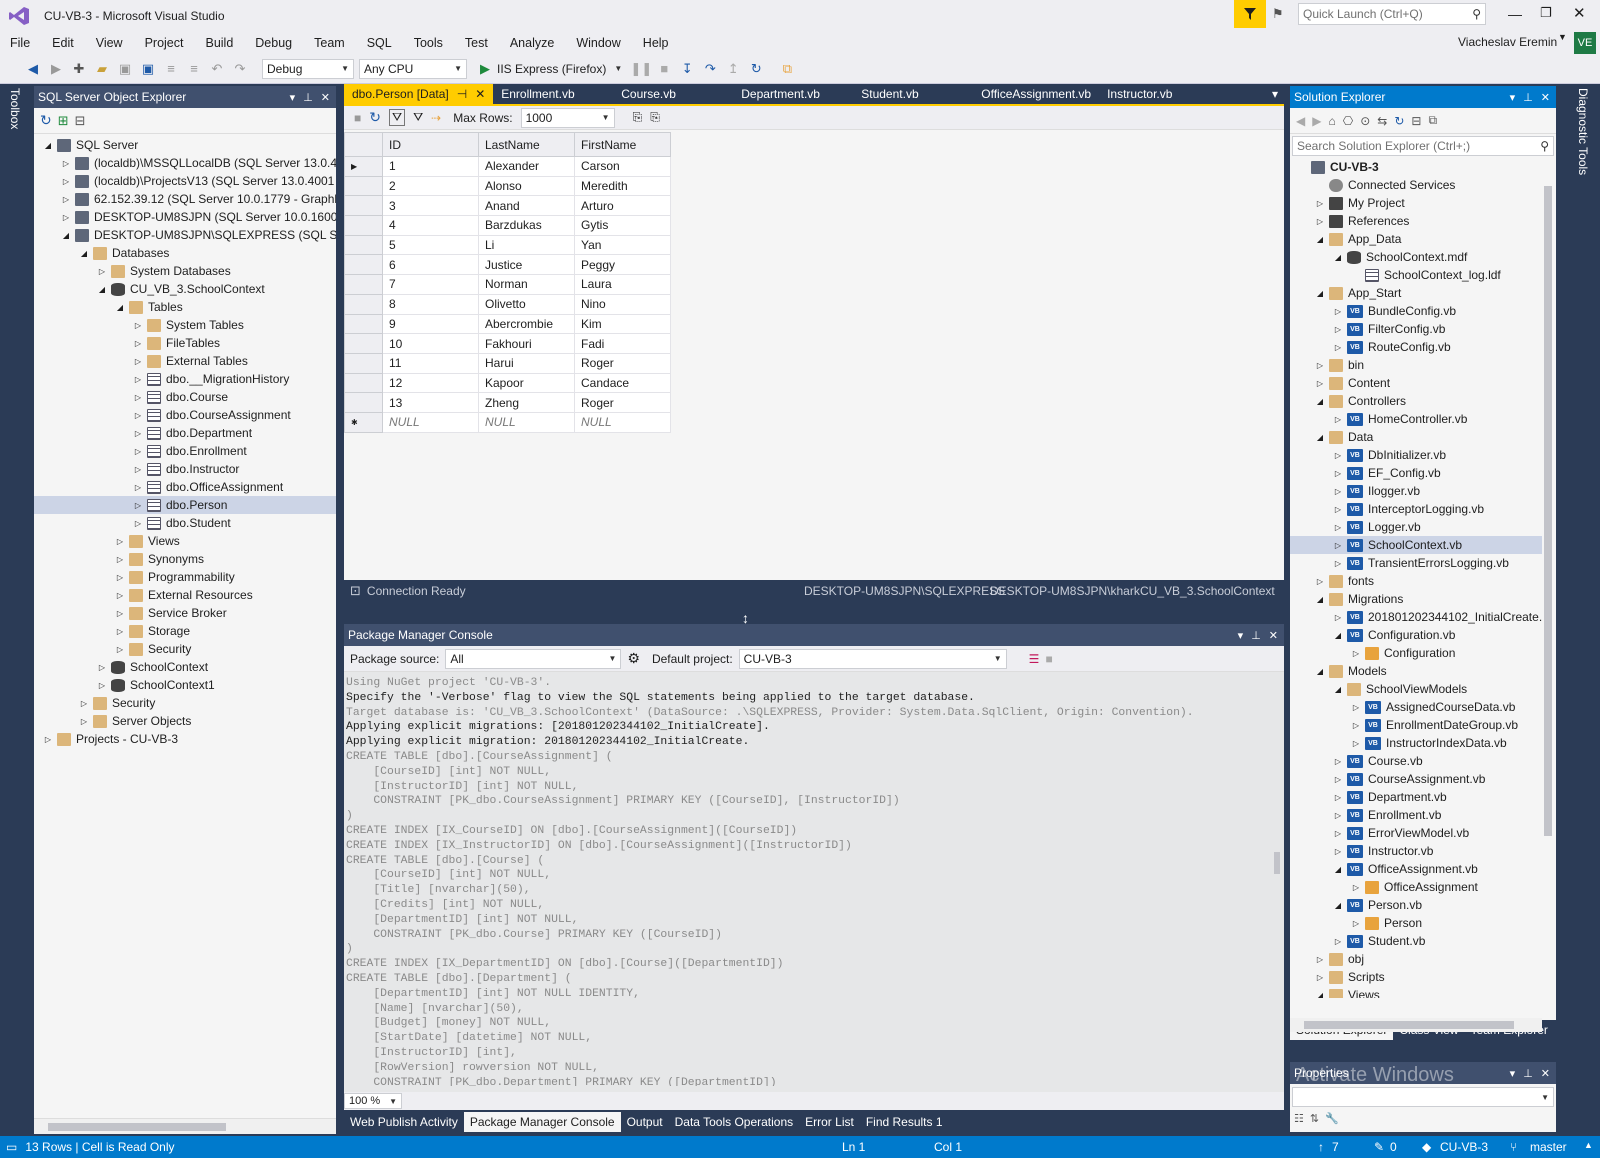  Describe the element at coordinates (507, 245) in the screenshot. I see `table-row: 5 Li Yan` at that location.